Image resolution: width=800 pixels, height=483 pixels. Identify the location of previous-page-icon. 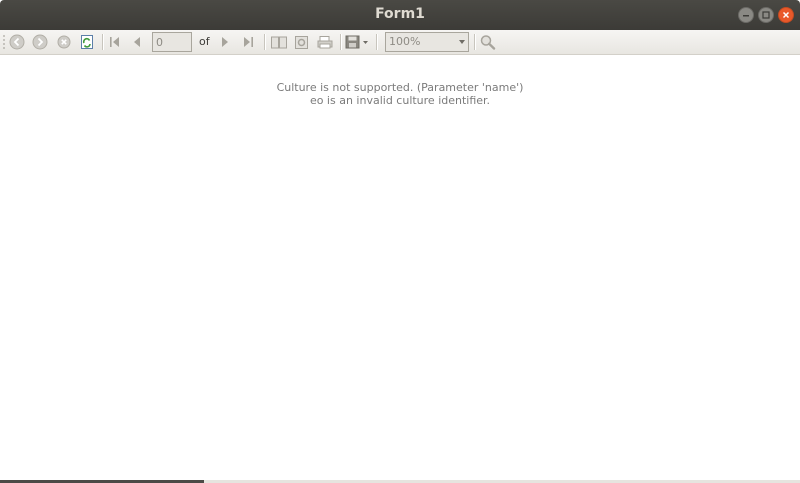
(137, 42).